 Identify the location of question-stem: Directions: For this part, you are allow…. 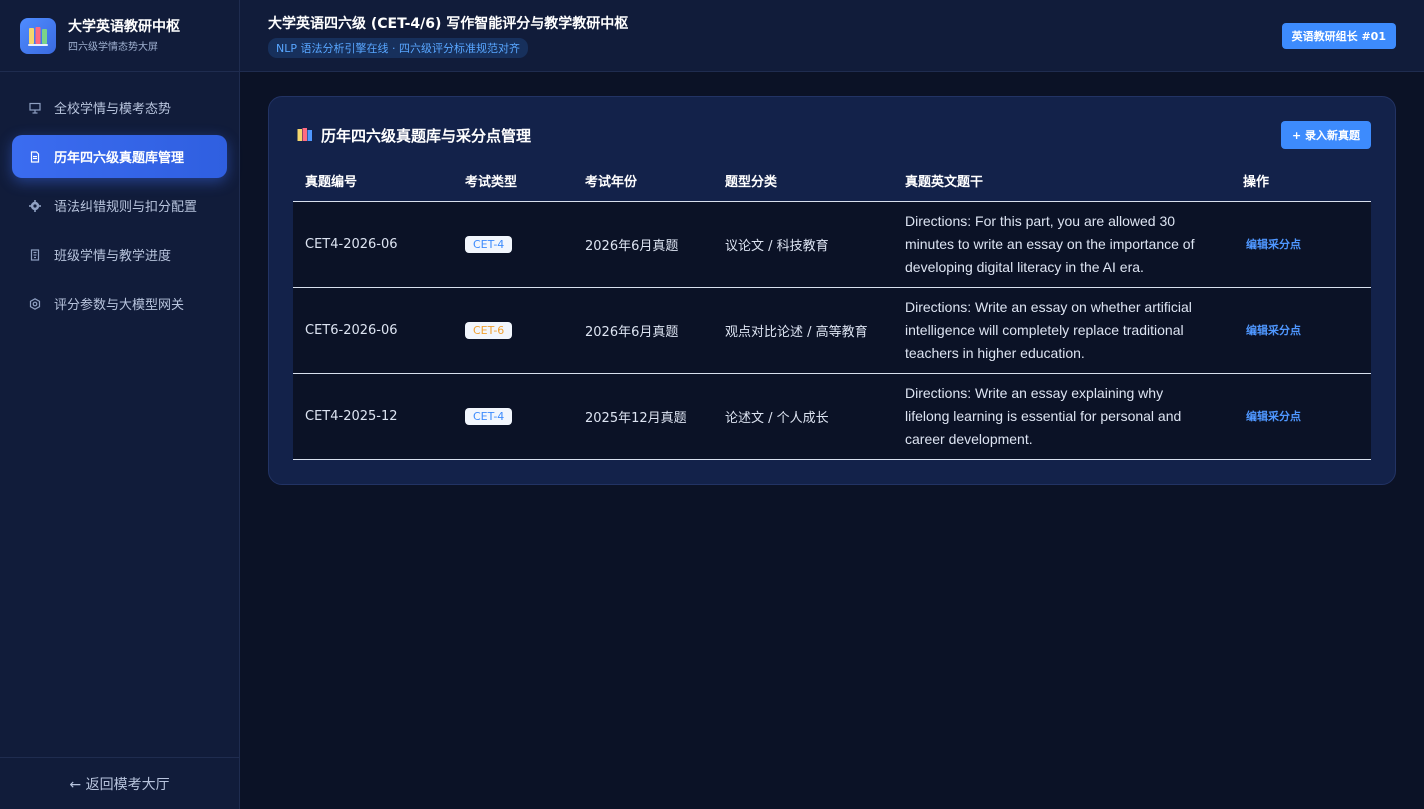
(1062, 244).